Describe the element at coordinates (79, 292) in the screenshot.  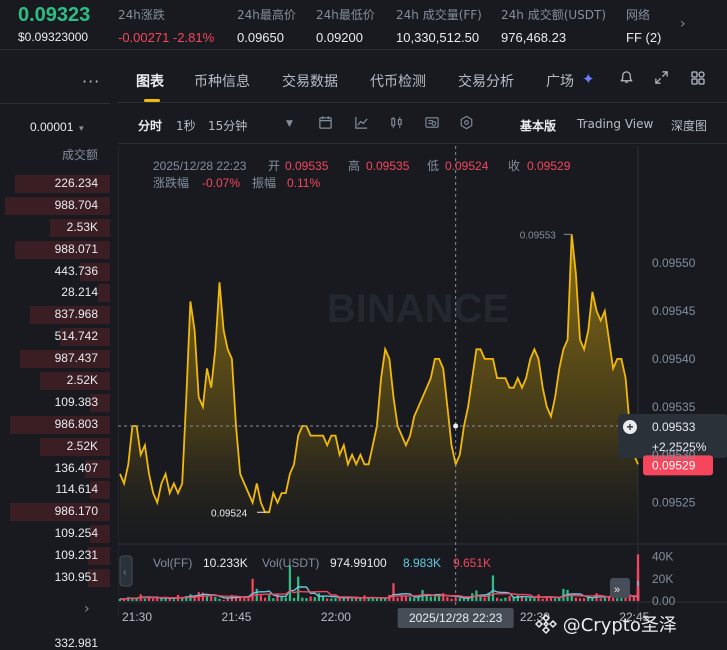
I see `book-row-amount: 28.214` at that location.